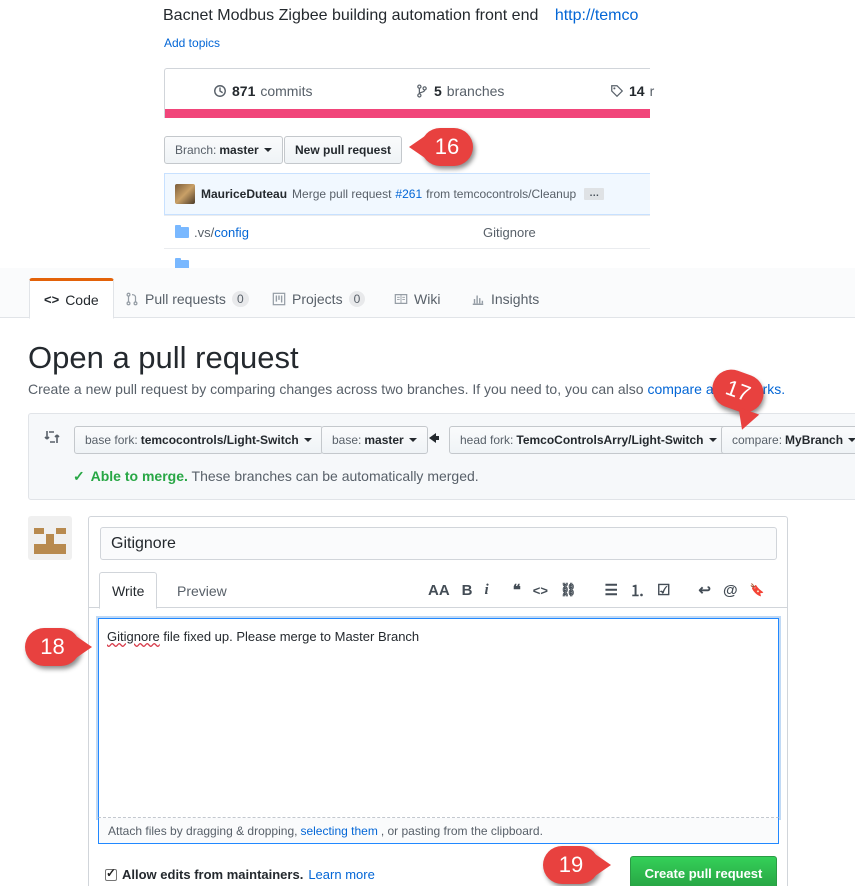  Describe the element at coordinates (434, 438) in the screenshot. I see `arrow-left-icon` at that location.